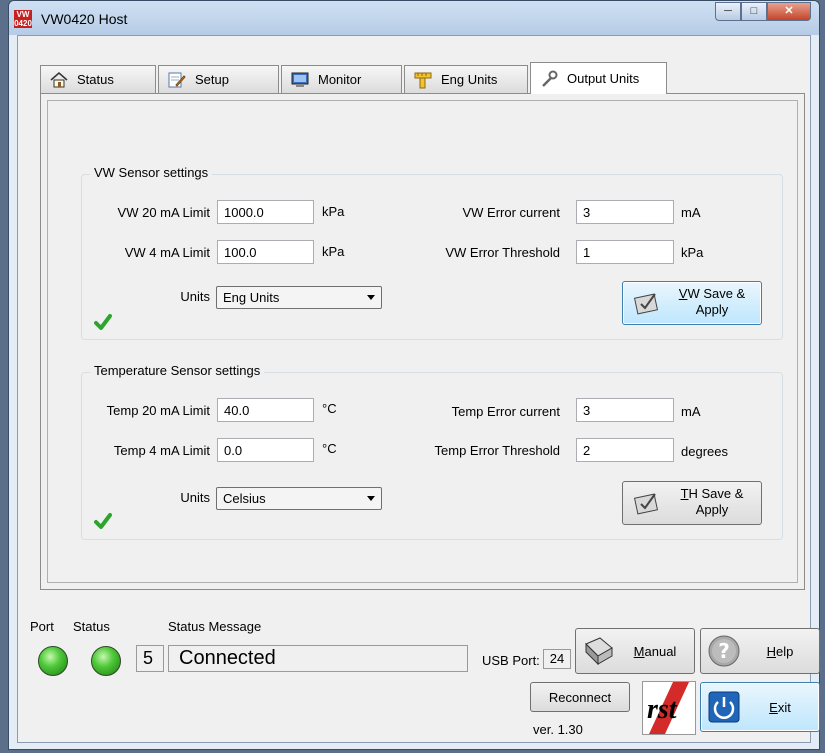 Image resolution: width=825 pixels, height=753 pixels. I want to click on manual-button: Manual, so click(635, 651).